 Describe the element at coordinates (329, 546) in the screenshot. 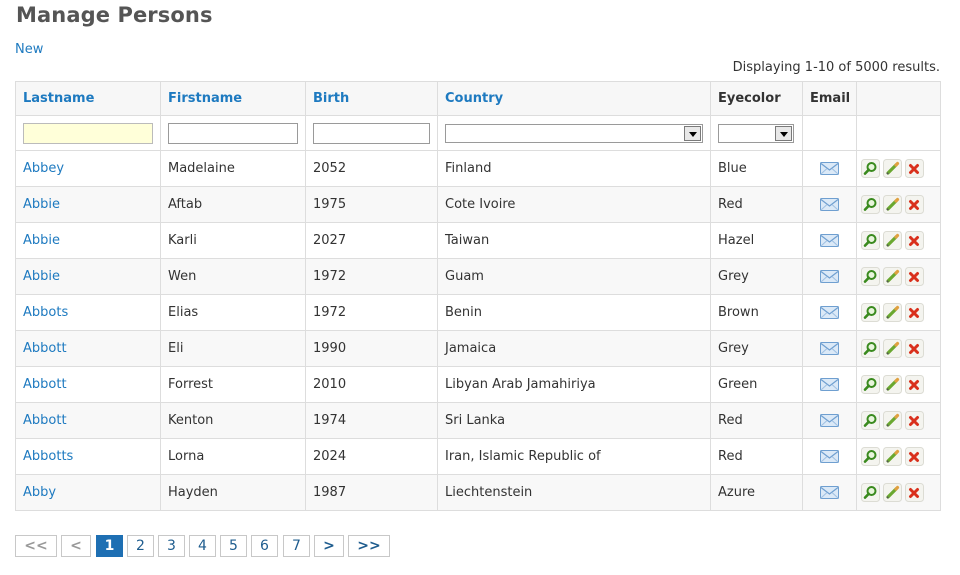

I see `next-page-button: >` at that location.